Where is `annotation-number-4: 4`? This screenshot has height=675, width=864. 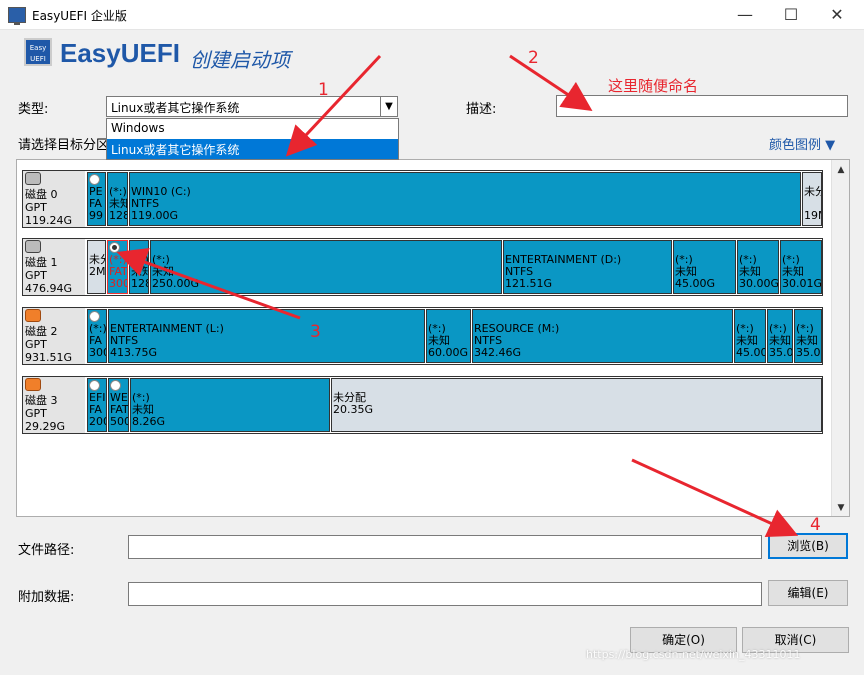
annotation-number-4: 4 is located at coordinates (815, 525).